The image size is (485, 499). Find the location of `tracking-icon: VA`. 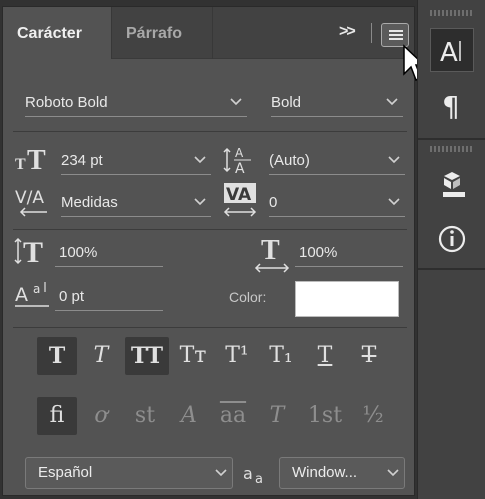

tracking-icon: VA is located at coordinates (240, 200).